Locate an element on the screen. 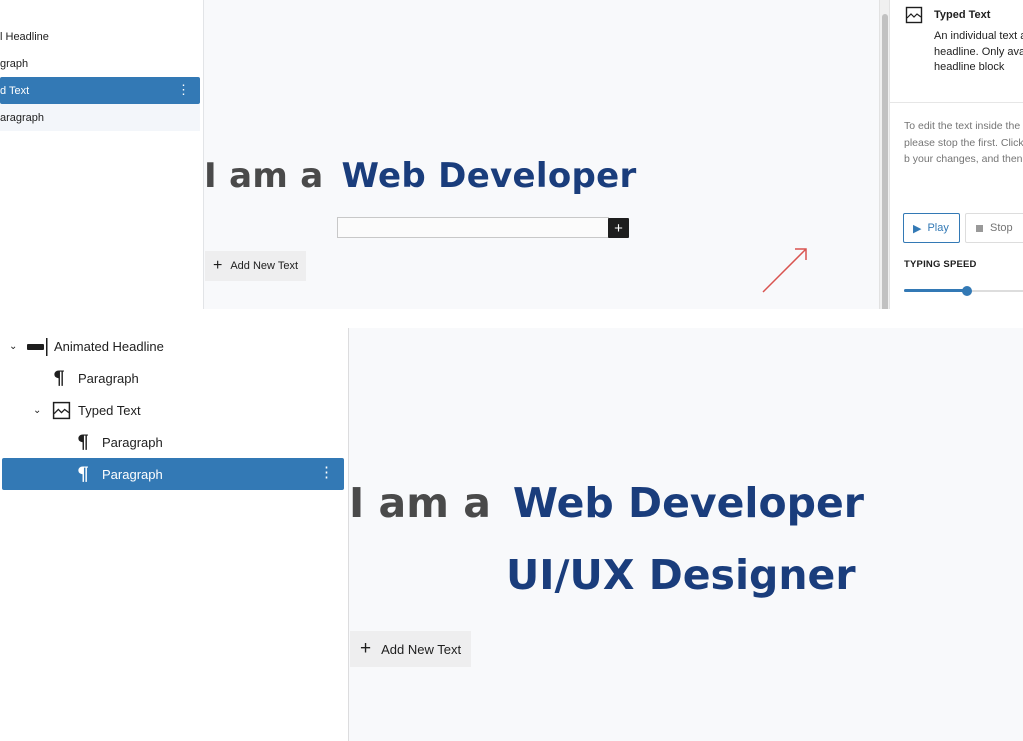 Image resolution: width=1023 pixels, height=741 pixels. block-card-title: Typed Text is located at coordinates (962, 15).